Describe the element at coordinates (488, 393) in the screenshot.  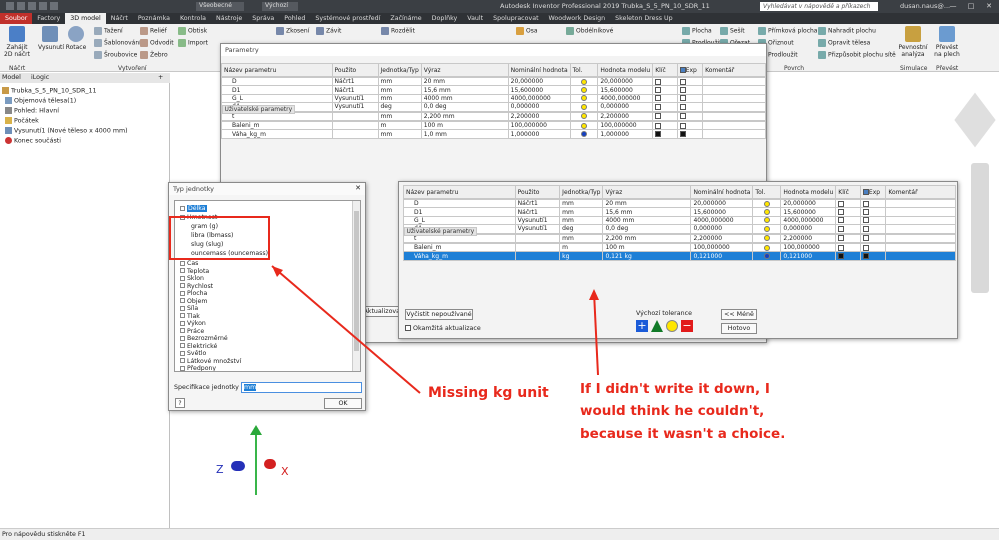
I see `annotation-missing-kg: Missing kg unit` at that location.